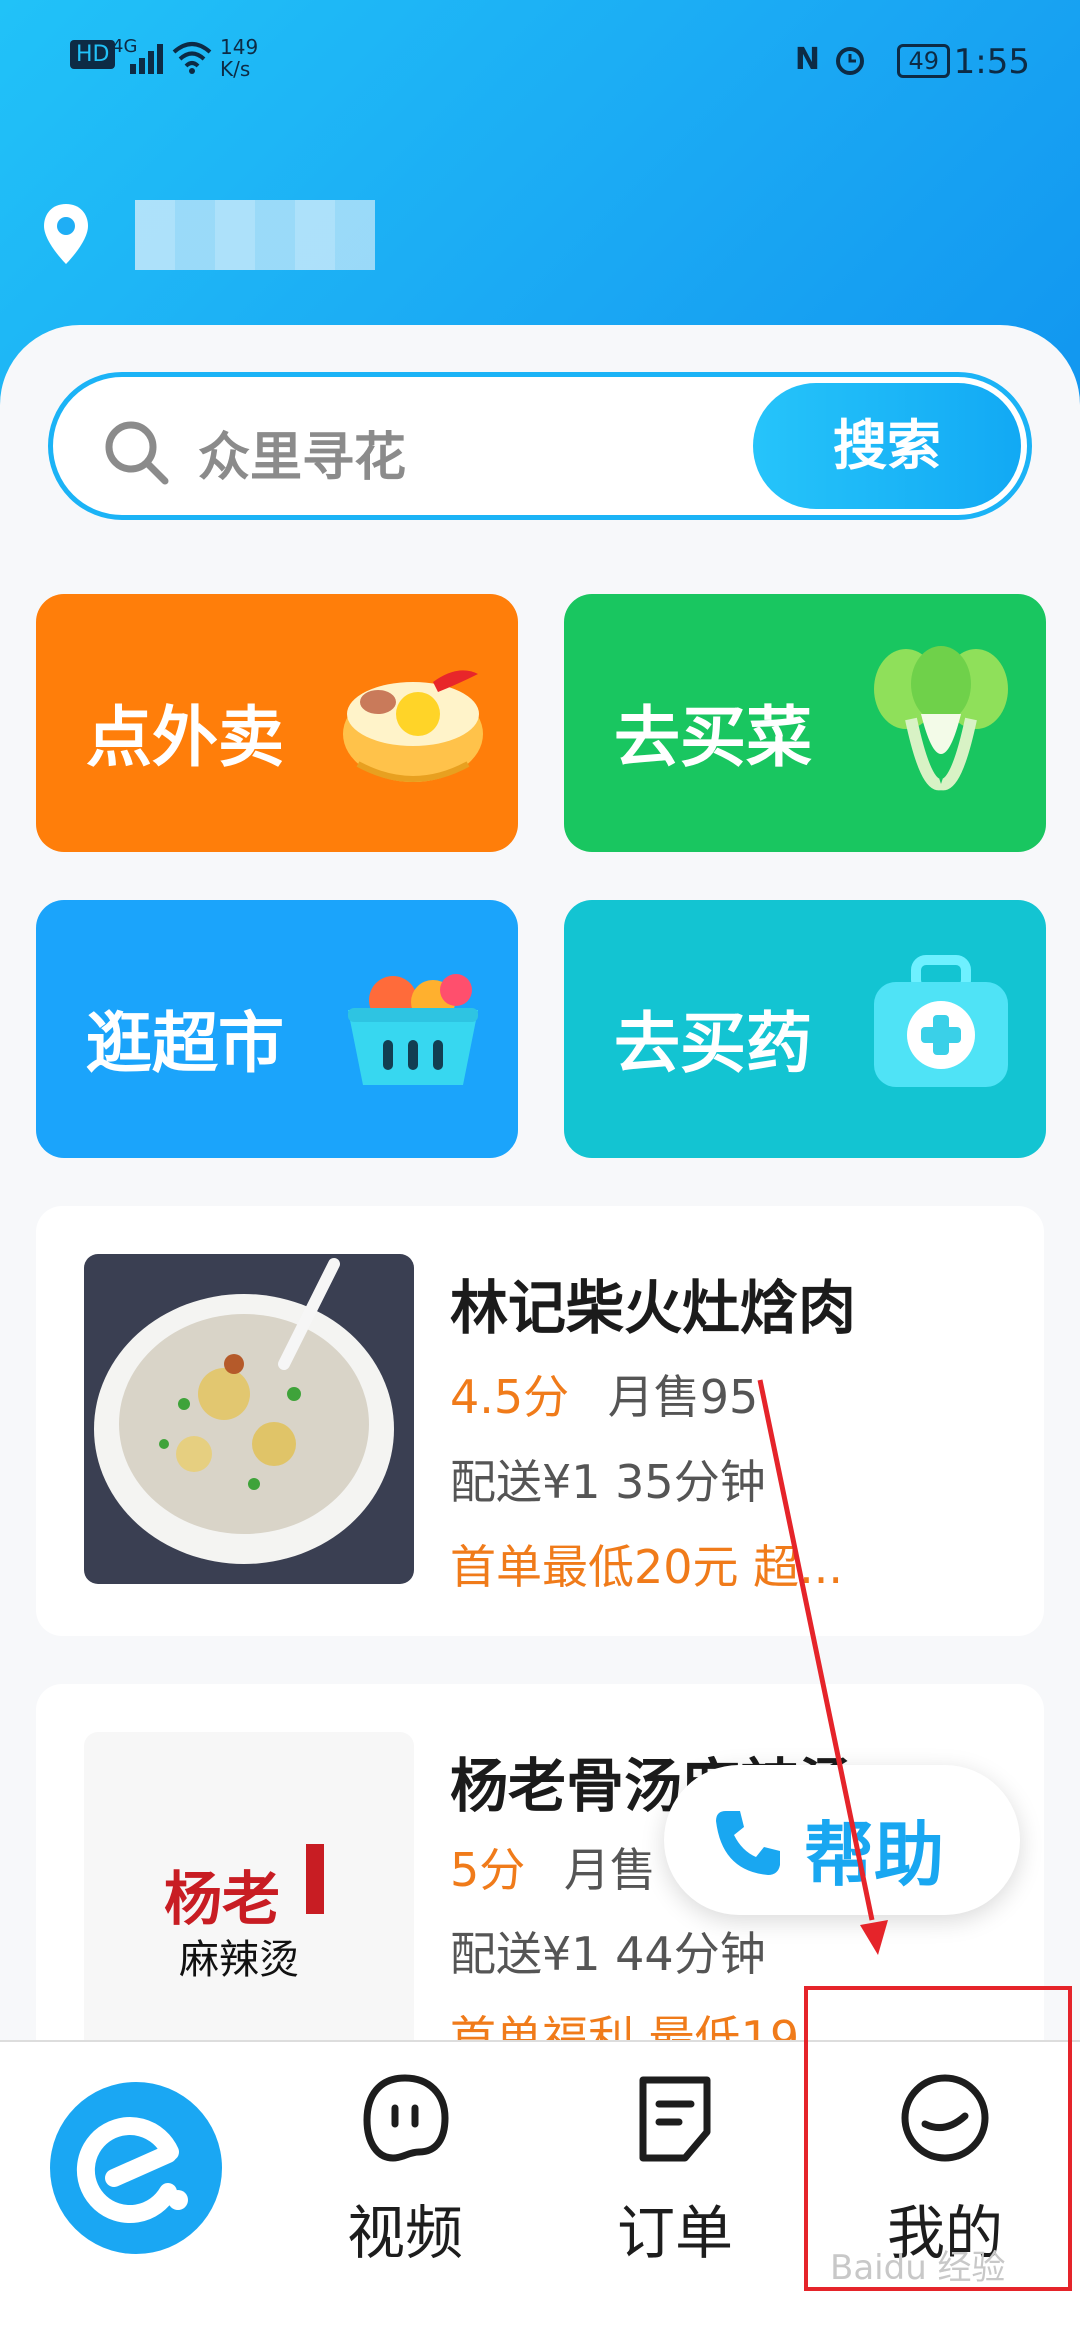 The width and height of the screenshot is (1080, 2342). Describe the element at coordinates (918, 2268) in the screenshot. I see `watermark: Baidu 经验` at that location.